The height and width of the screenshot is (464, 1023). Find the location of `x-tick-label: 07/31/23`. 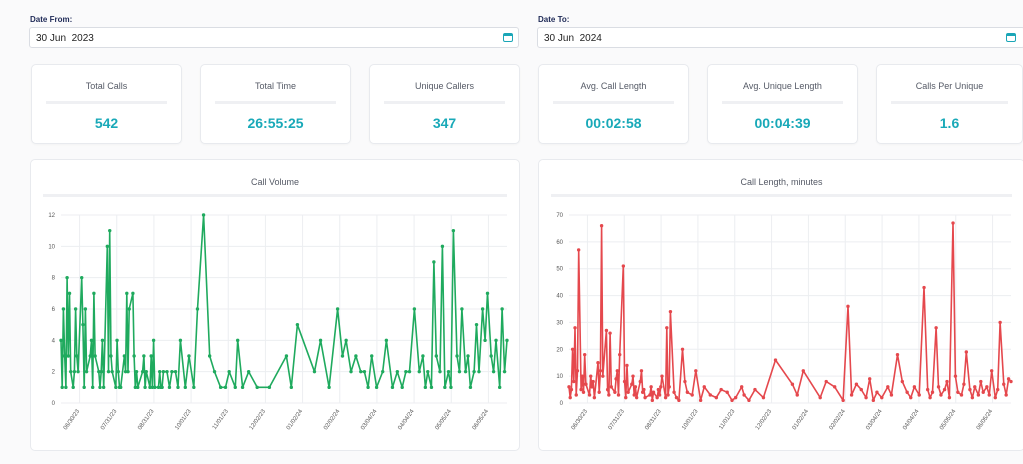

x-tick-label: 07/31/23 is located at coordinates (109, 419).